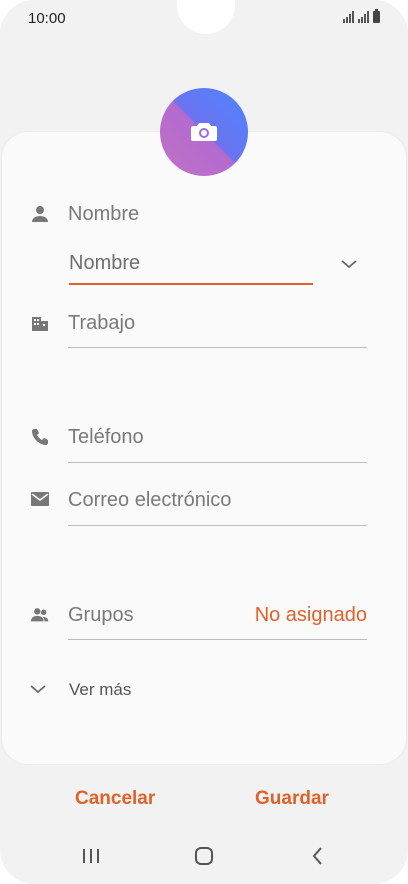 Image resolution: width=408 pixels, height=884 pixels. Describe the element at coordinates (217, 462) in the screenshot. I see `phone-underline` at that location.